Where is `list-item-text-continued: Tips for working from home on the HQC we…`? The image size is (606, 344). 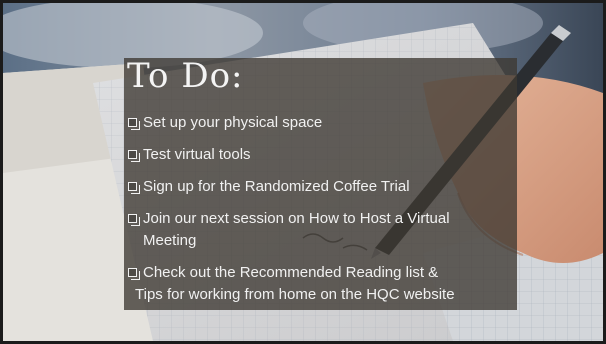 list-item-text-continued: Tips for working from home on the HQC we… is located at coordinates (295, 294).